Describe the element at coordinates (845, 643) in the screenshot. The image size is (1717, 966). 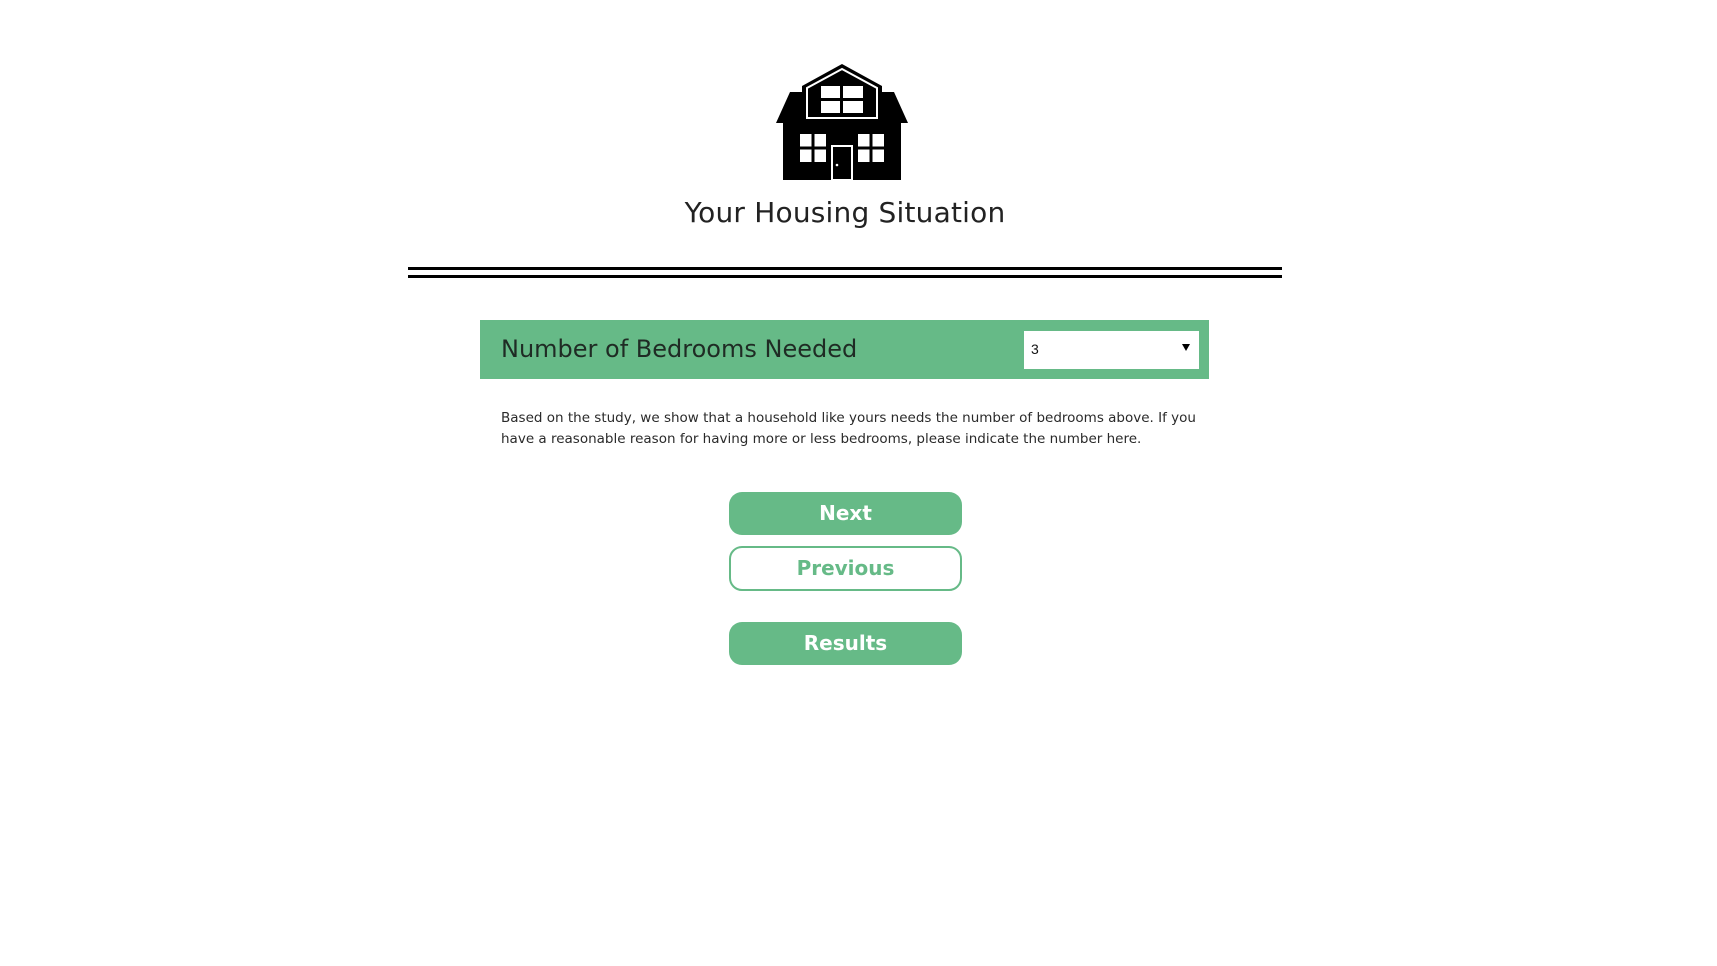
I see `results-button: Results` at that location.